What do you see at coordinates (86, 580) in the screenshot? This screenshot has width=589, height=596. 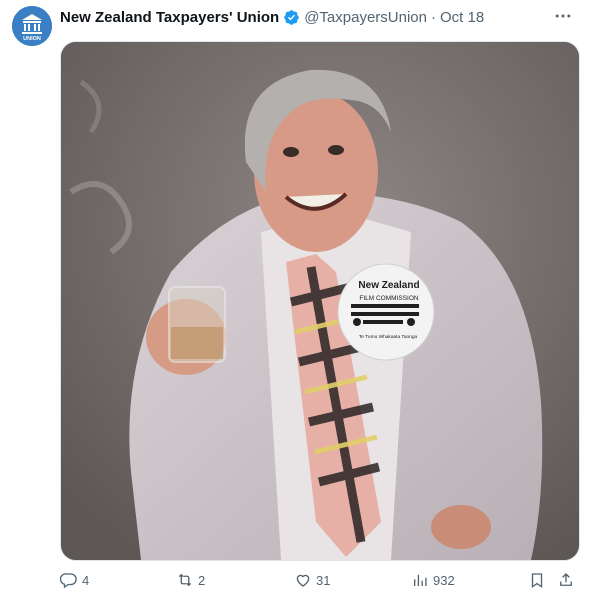 I see `reply-count: 4` at bounding box center [86, 580].